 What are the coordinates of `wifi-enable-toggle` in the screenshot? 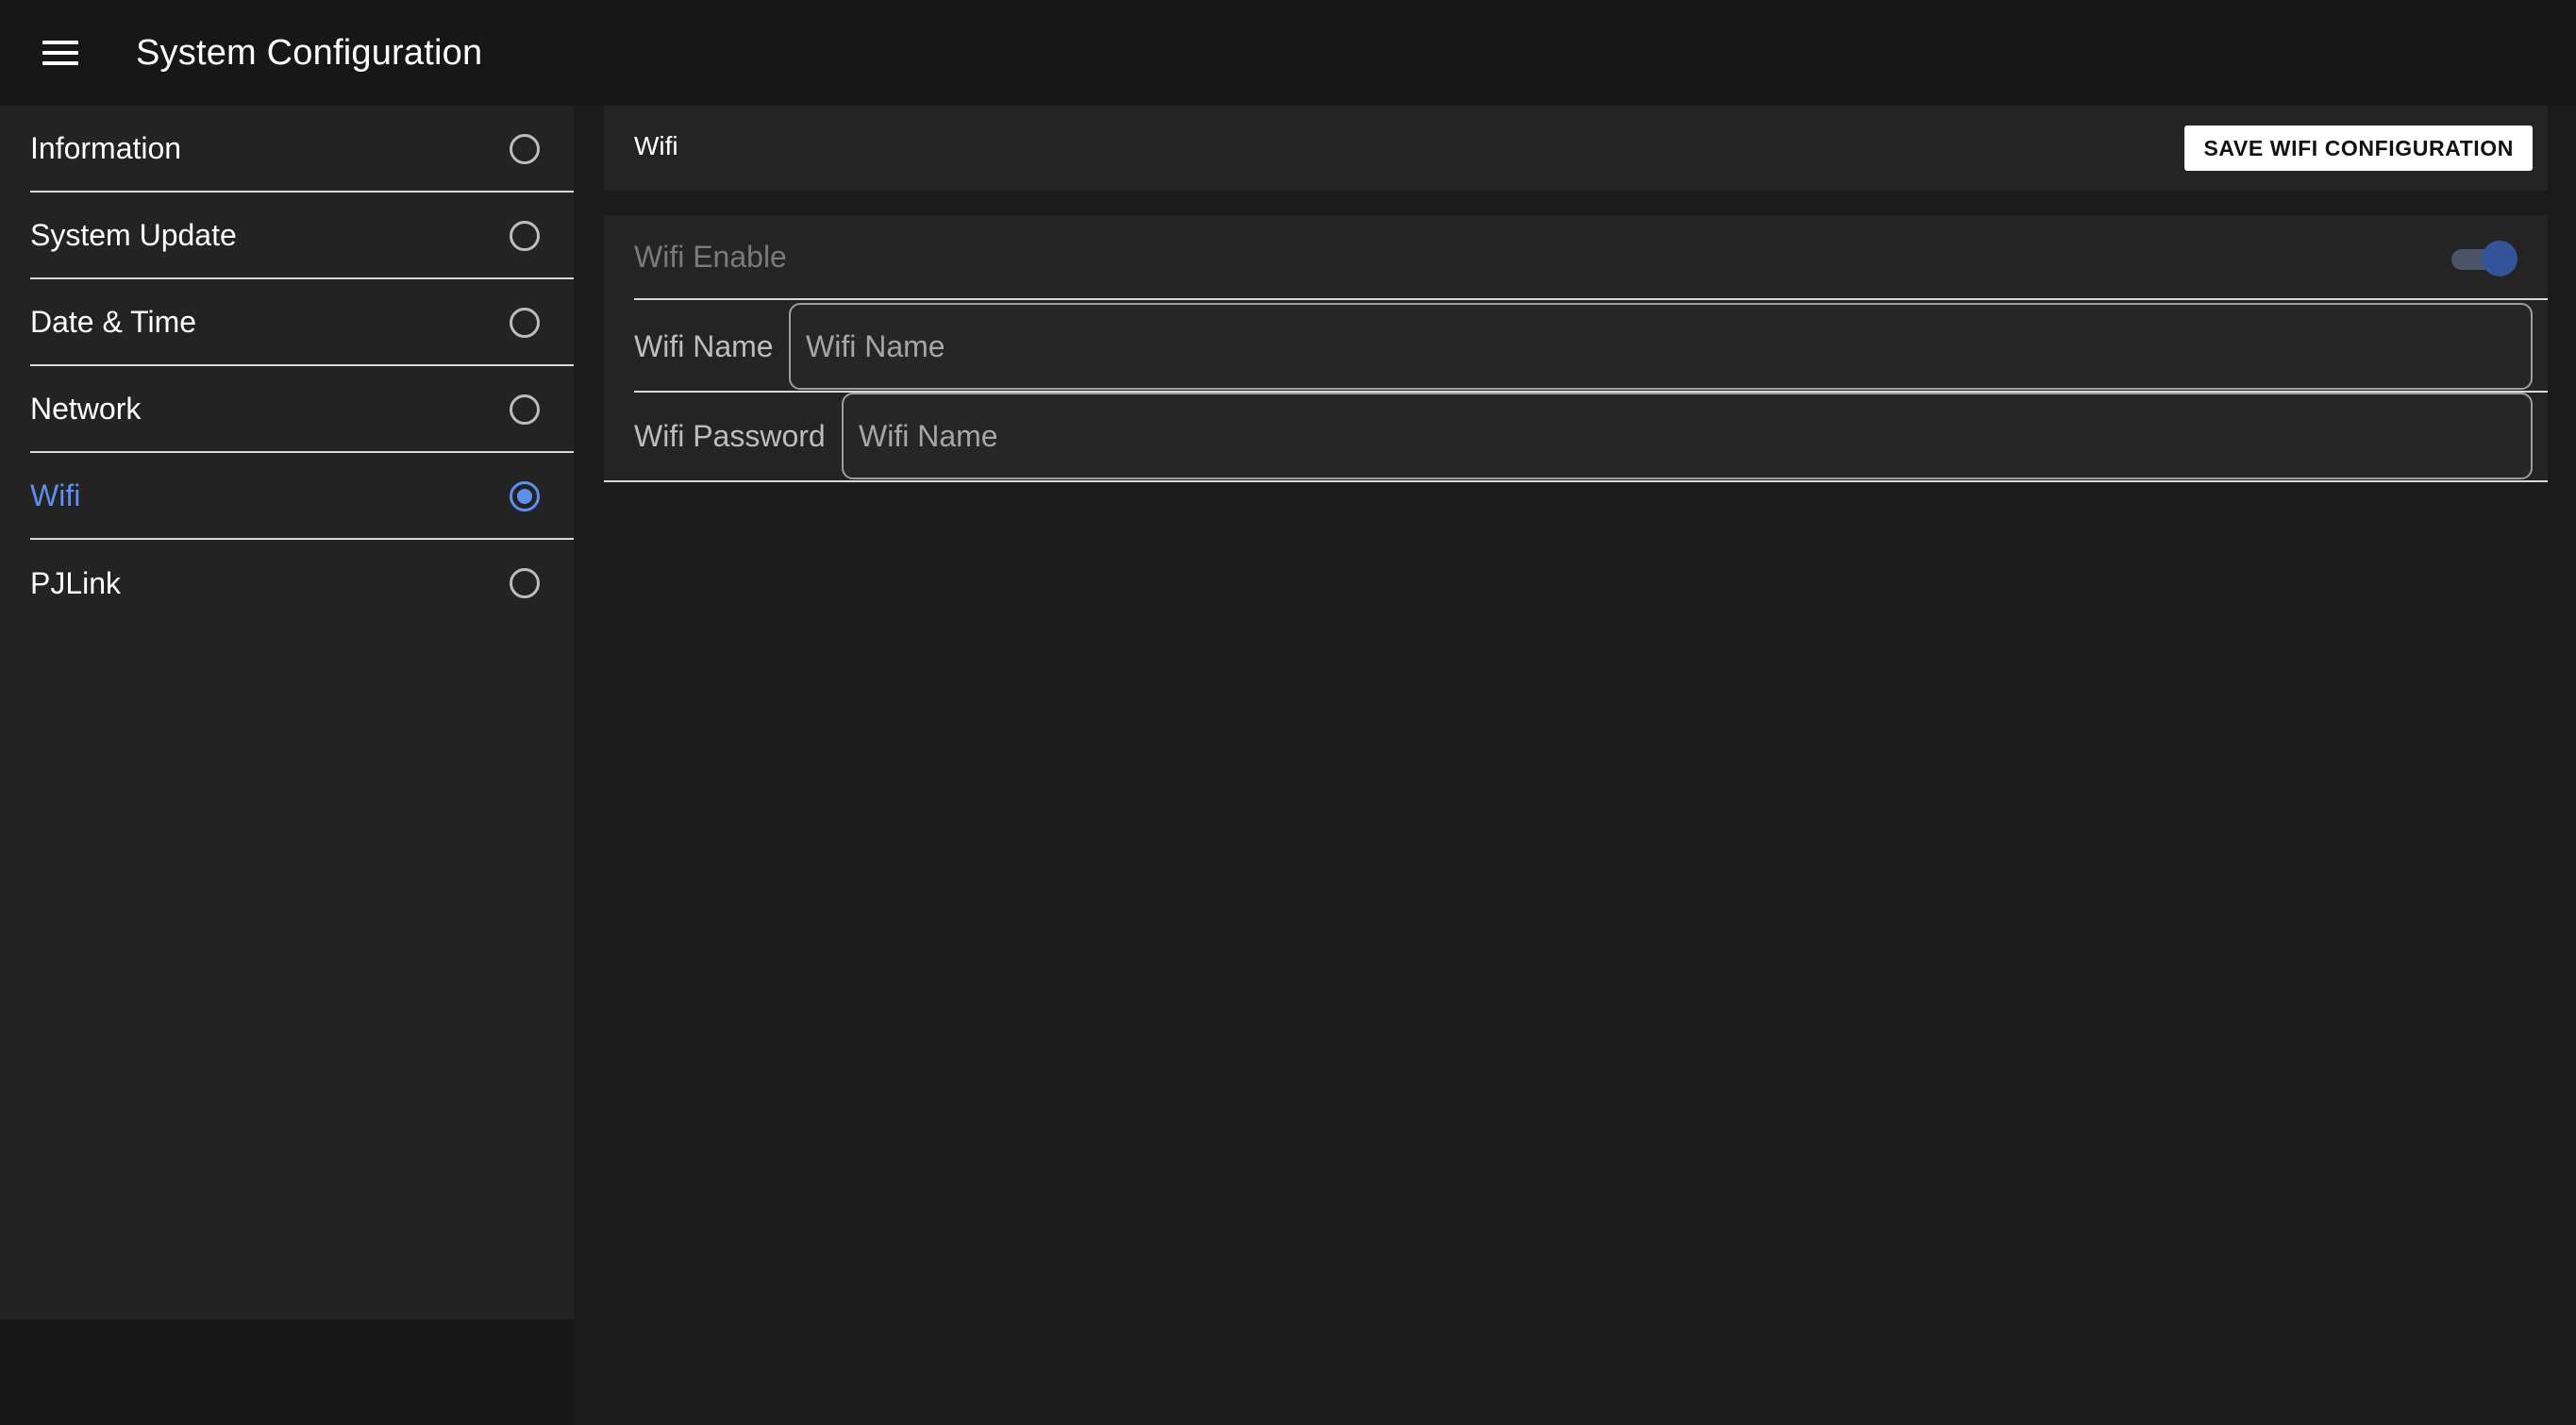 It's located at (2483, 258).